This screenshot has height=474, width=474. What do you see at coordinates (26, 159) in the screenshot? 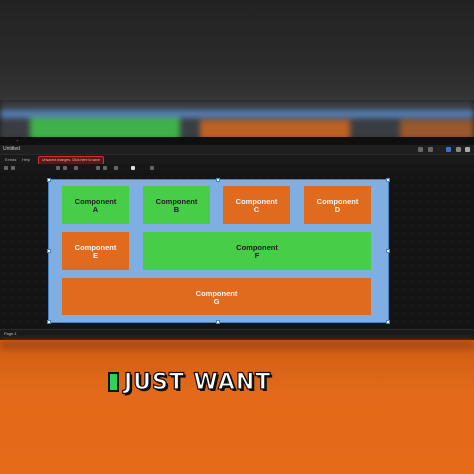
I see `menu-help: Help` at bounding box center [26, 159].